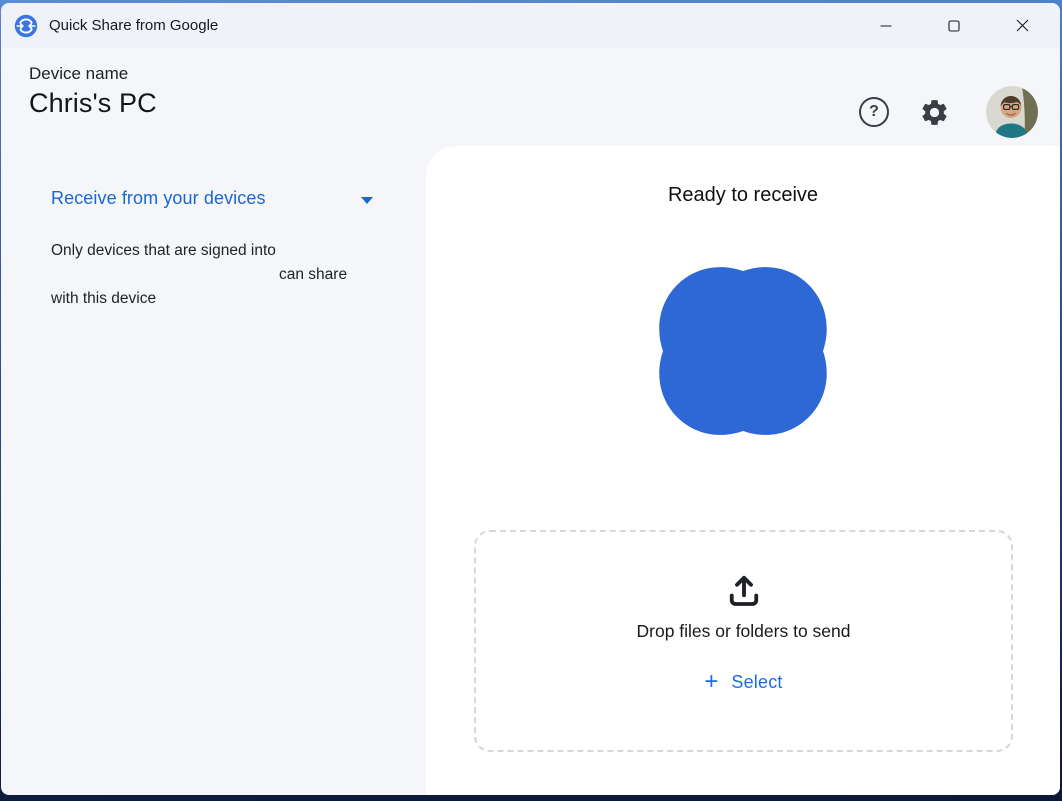 The width and height of the screenshot is (1062, 801). I want to click on minimize-button, so click(886, 25).